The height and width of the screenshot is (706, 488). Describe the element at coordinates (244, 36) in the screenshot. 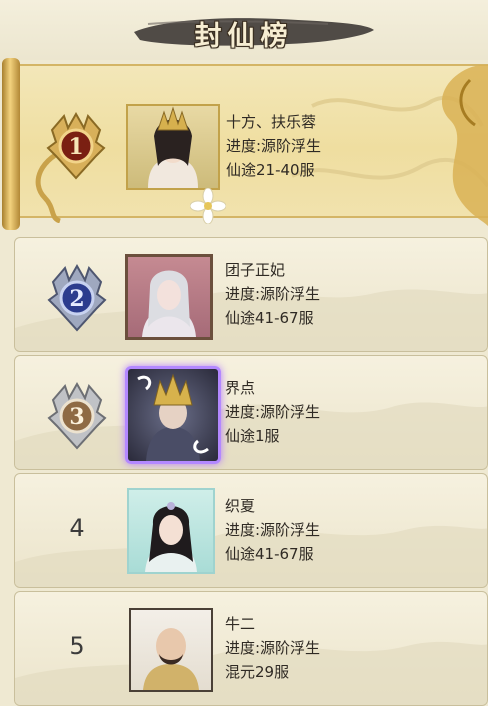

I see `page-title: 封仙榜` at that location.